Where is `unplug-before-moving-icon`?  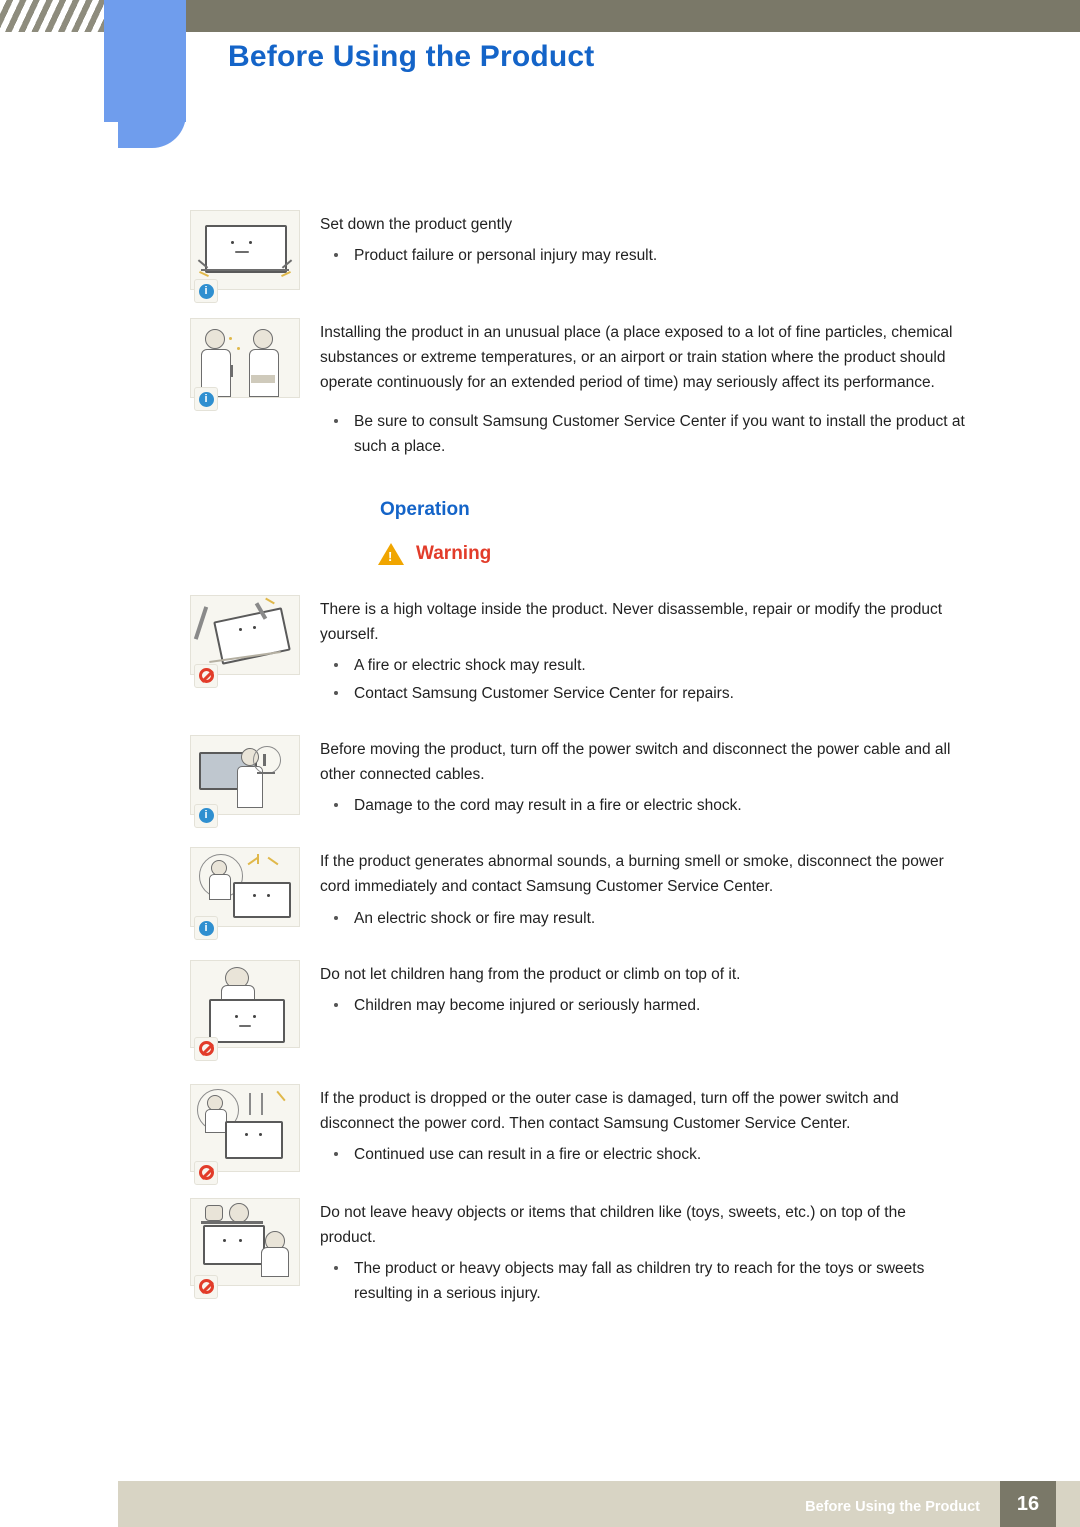 unplug-before-moving-icon is located at coordinates (245, 774).